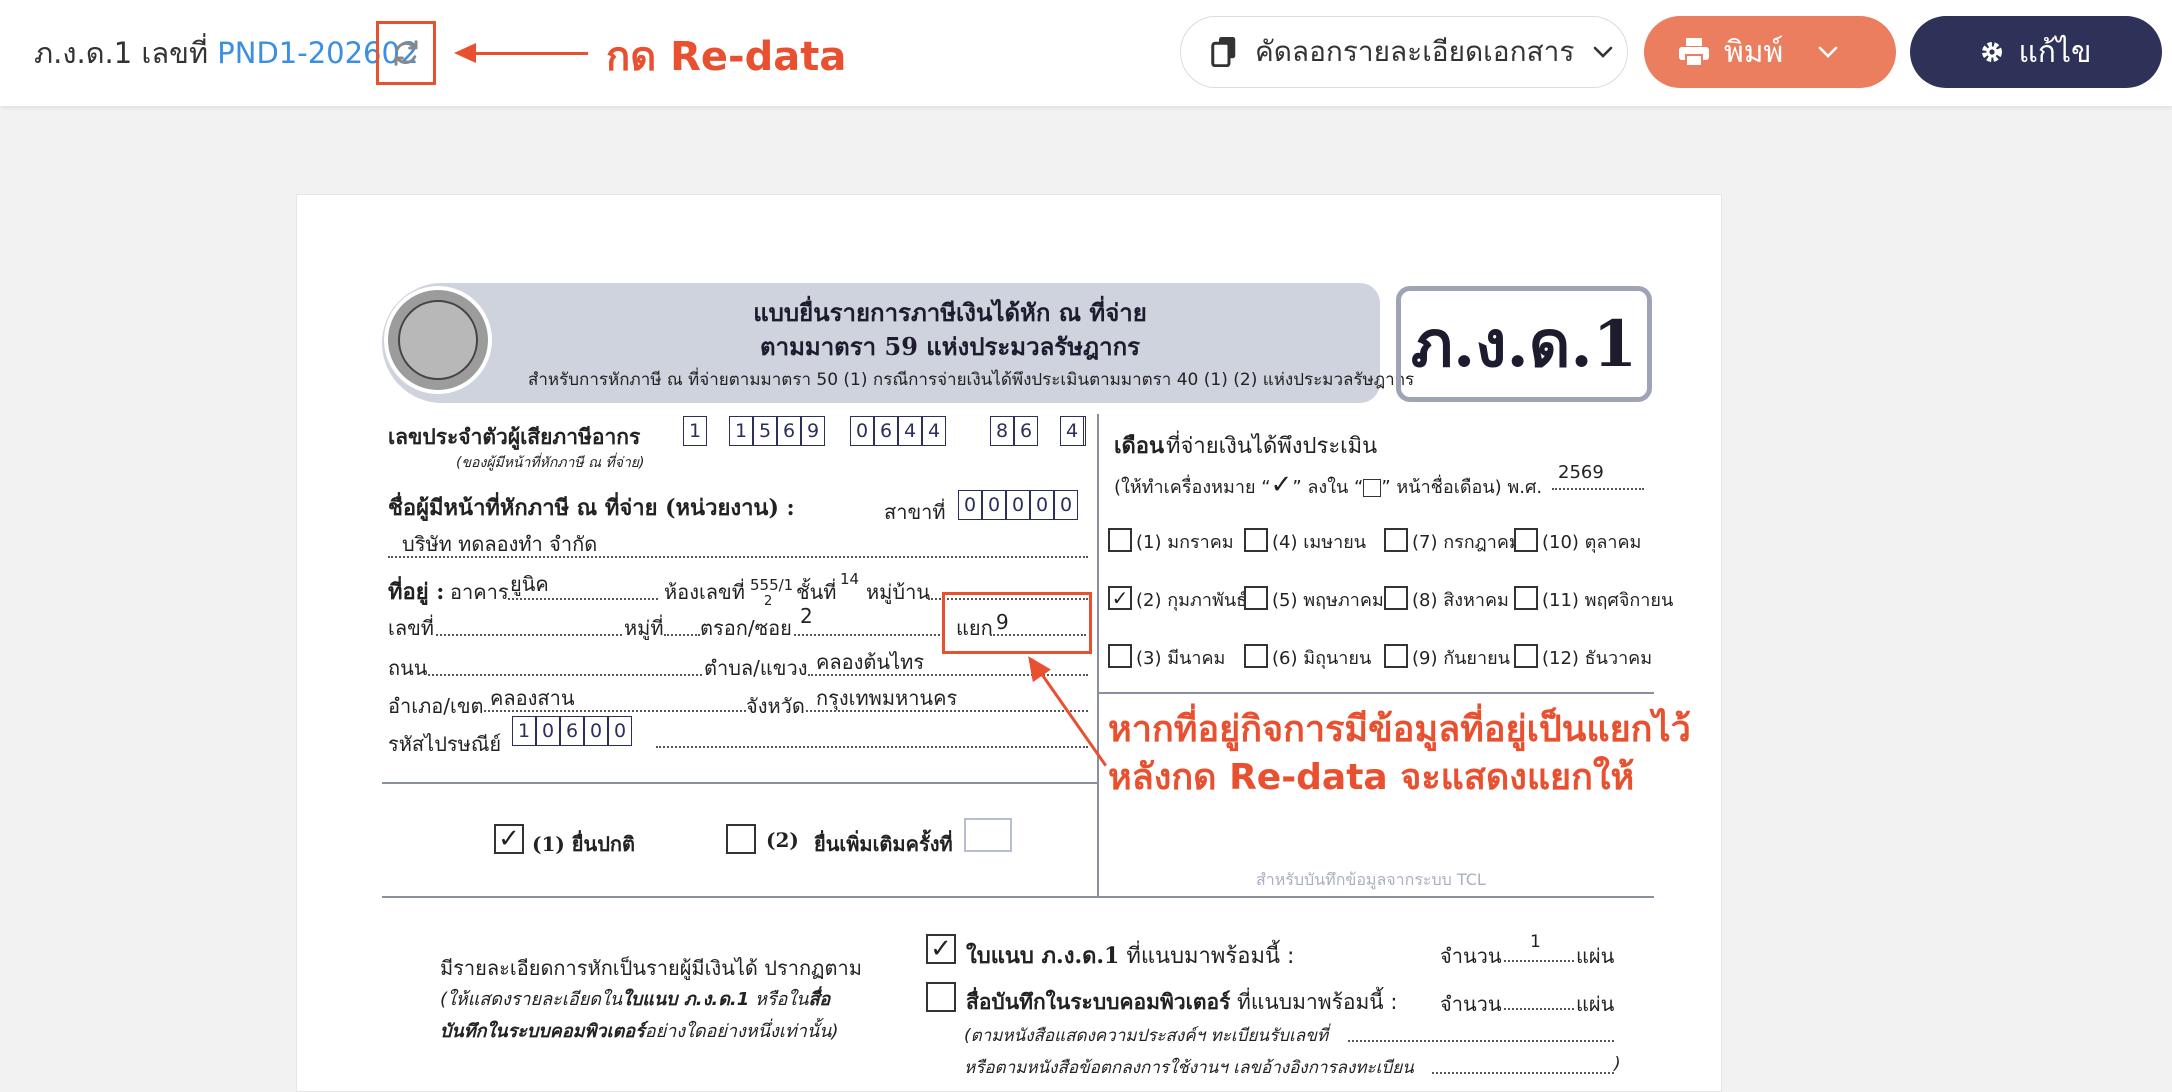 This screenshot has height=1092, width=2172. Describe the element at coordinates (121, 53) in the screenshot. I see `document-label: ภ.ง.ด.1 เลขที่` at that location.